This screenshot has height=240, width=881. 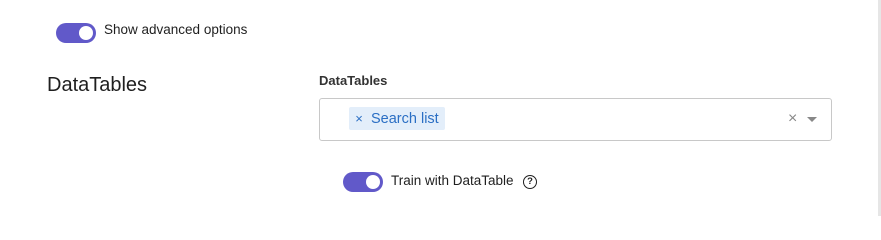 I want to click on chip-label: Search list, so click(x=405, y=118).